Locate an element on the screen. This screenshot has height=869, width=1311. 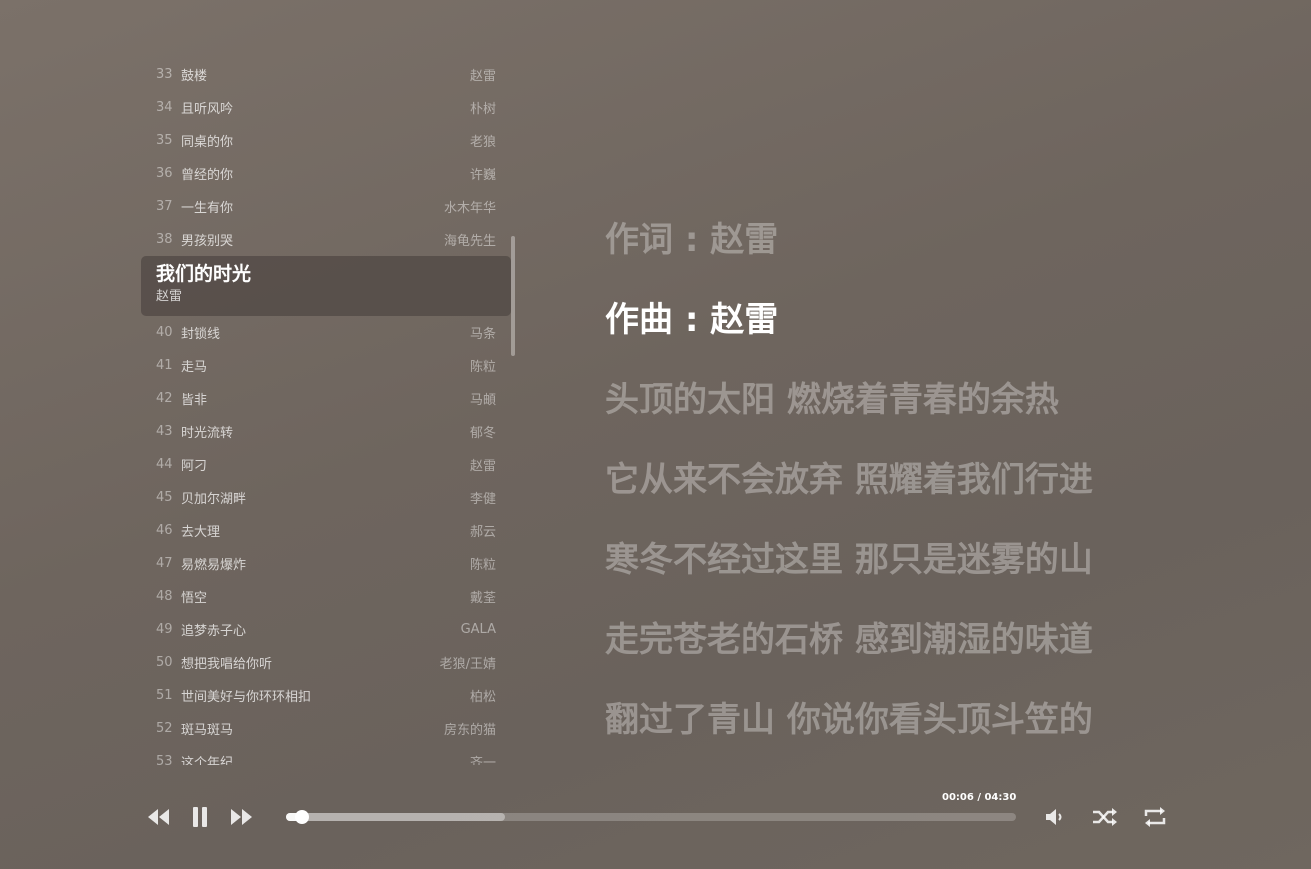
track-number: 49 is located at coordinates (164, 629).